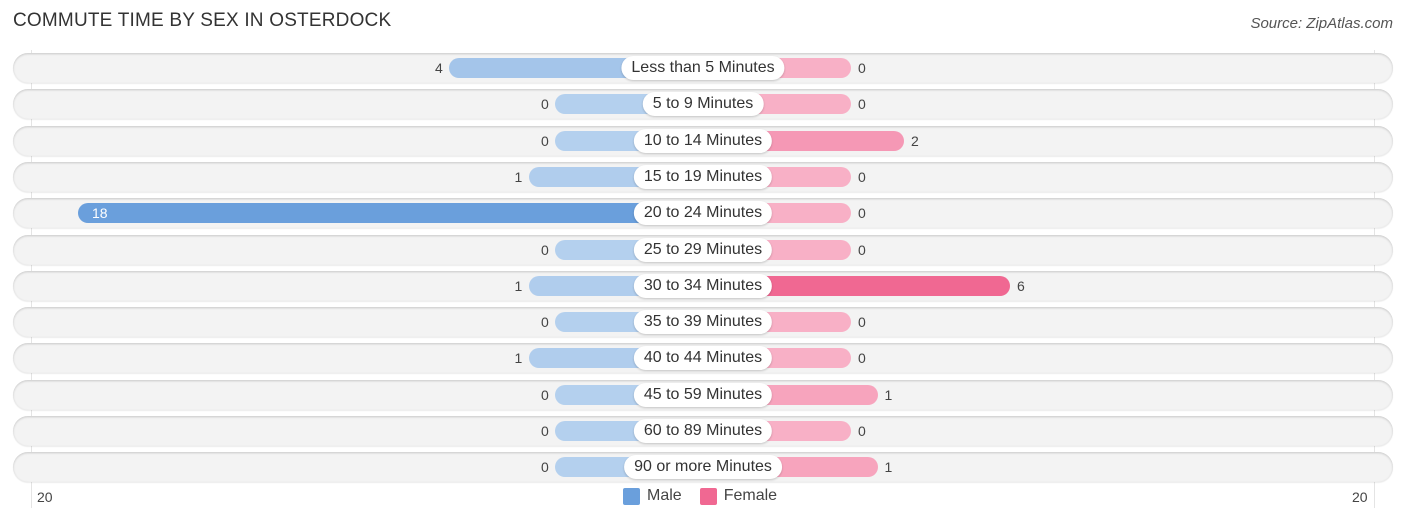 The image size is (1406, 523). I want to click on axis-label-left: 20, so click(45, 497).